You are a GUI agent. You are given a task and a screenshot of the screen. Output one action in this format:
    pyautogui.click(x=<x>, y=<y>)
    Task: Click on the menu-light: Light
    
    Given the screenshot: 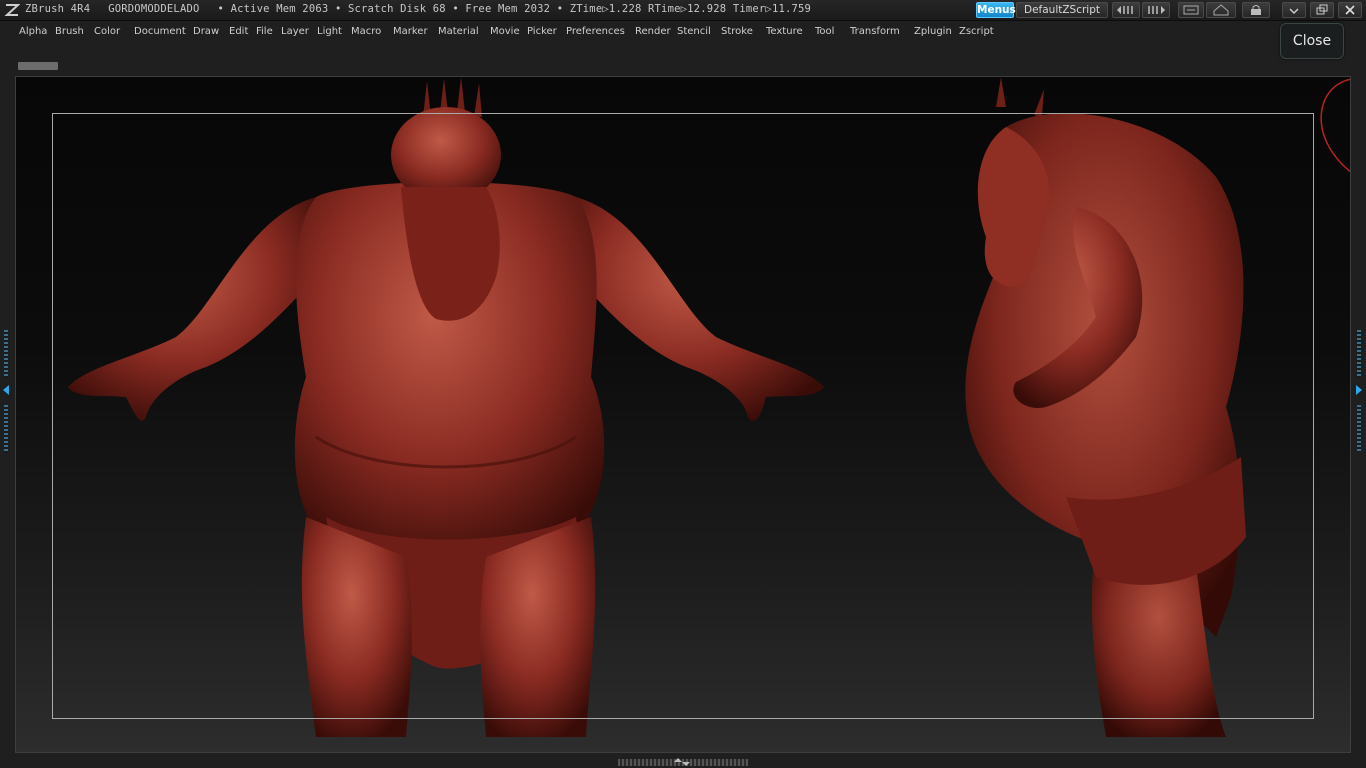 What is the action you would take?
    pyautogui.click(x=329, y=31)
    